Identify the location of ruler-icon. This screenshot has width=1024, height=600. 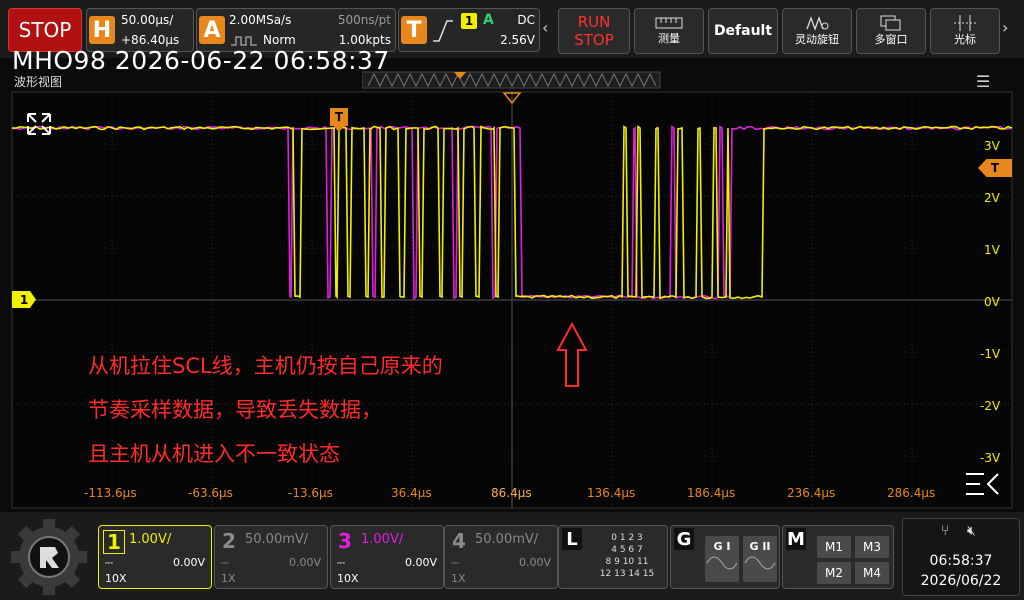
(669, 23).